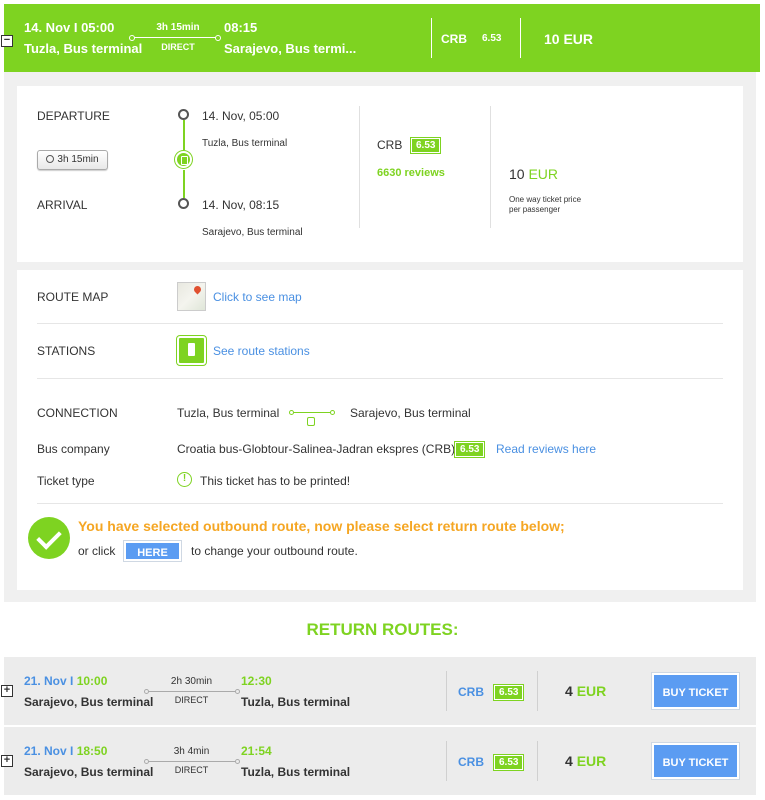 The image size is (765, 800). Describe the element at coordinates (274, 551) in the screenshot. I see `change-route-text: to change your outbound route.` at that location.